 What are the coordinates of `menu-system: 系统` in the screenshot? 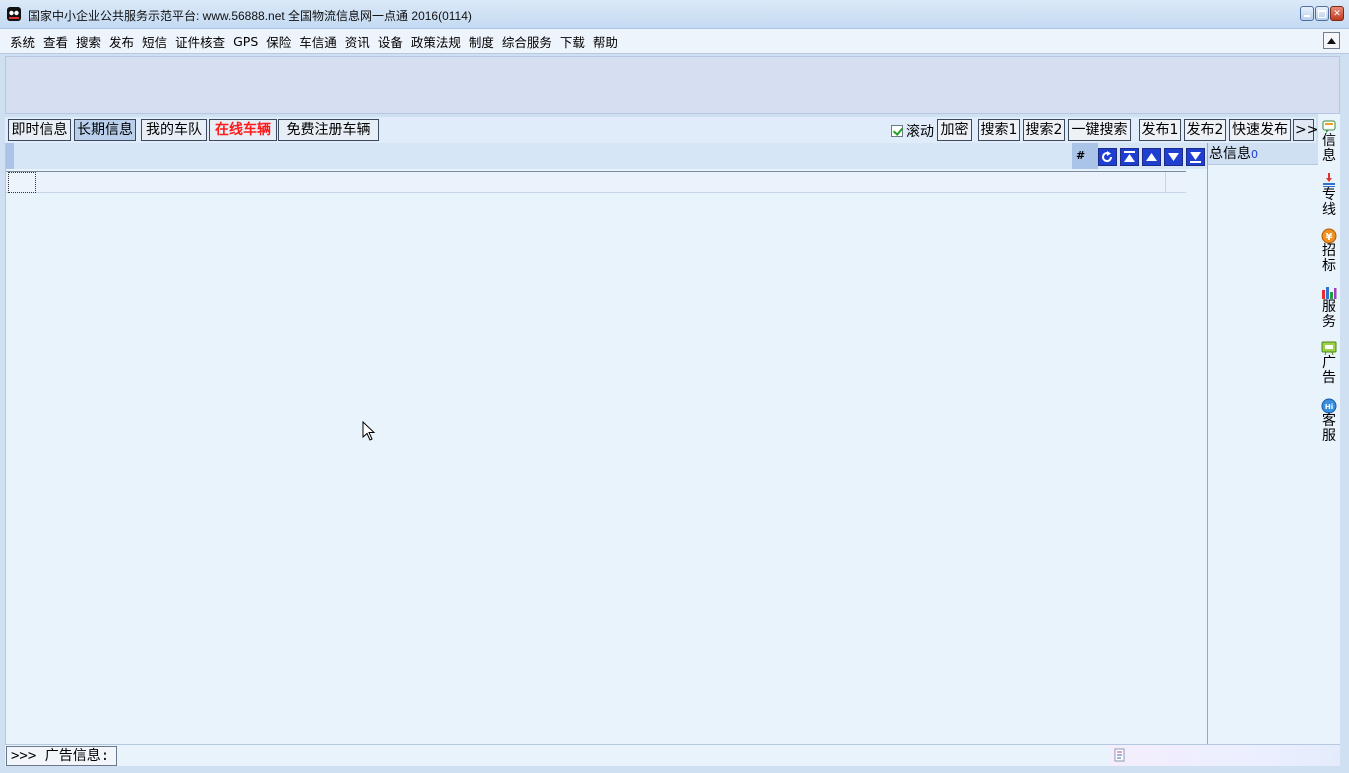 It's located at (22, 41).